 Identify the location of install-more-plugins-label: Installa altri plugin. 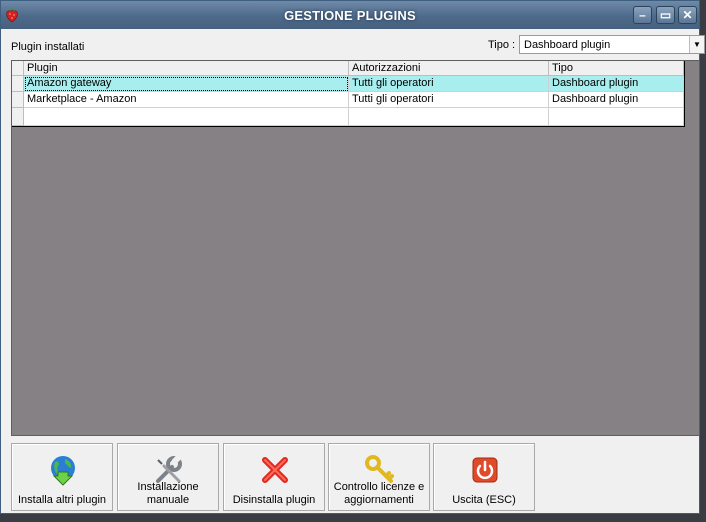
(62, 500).